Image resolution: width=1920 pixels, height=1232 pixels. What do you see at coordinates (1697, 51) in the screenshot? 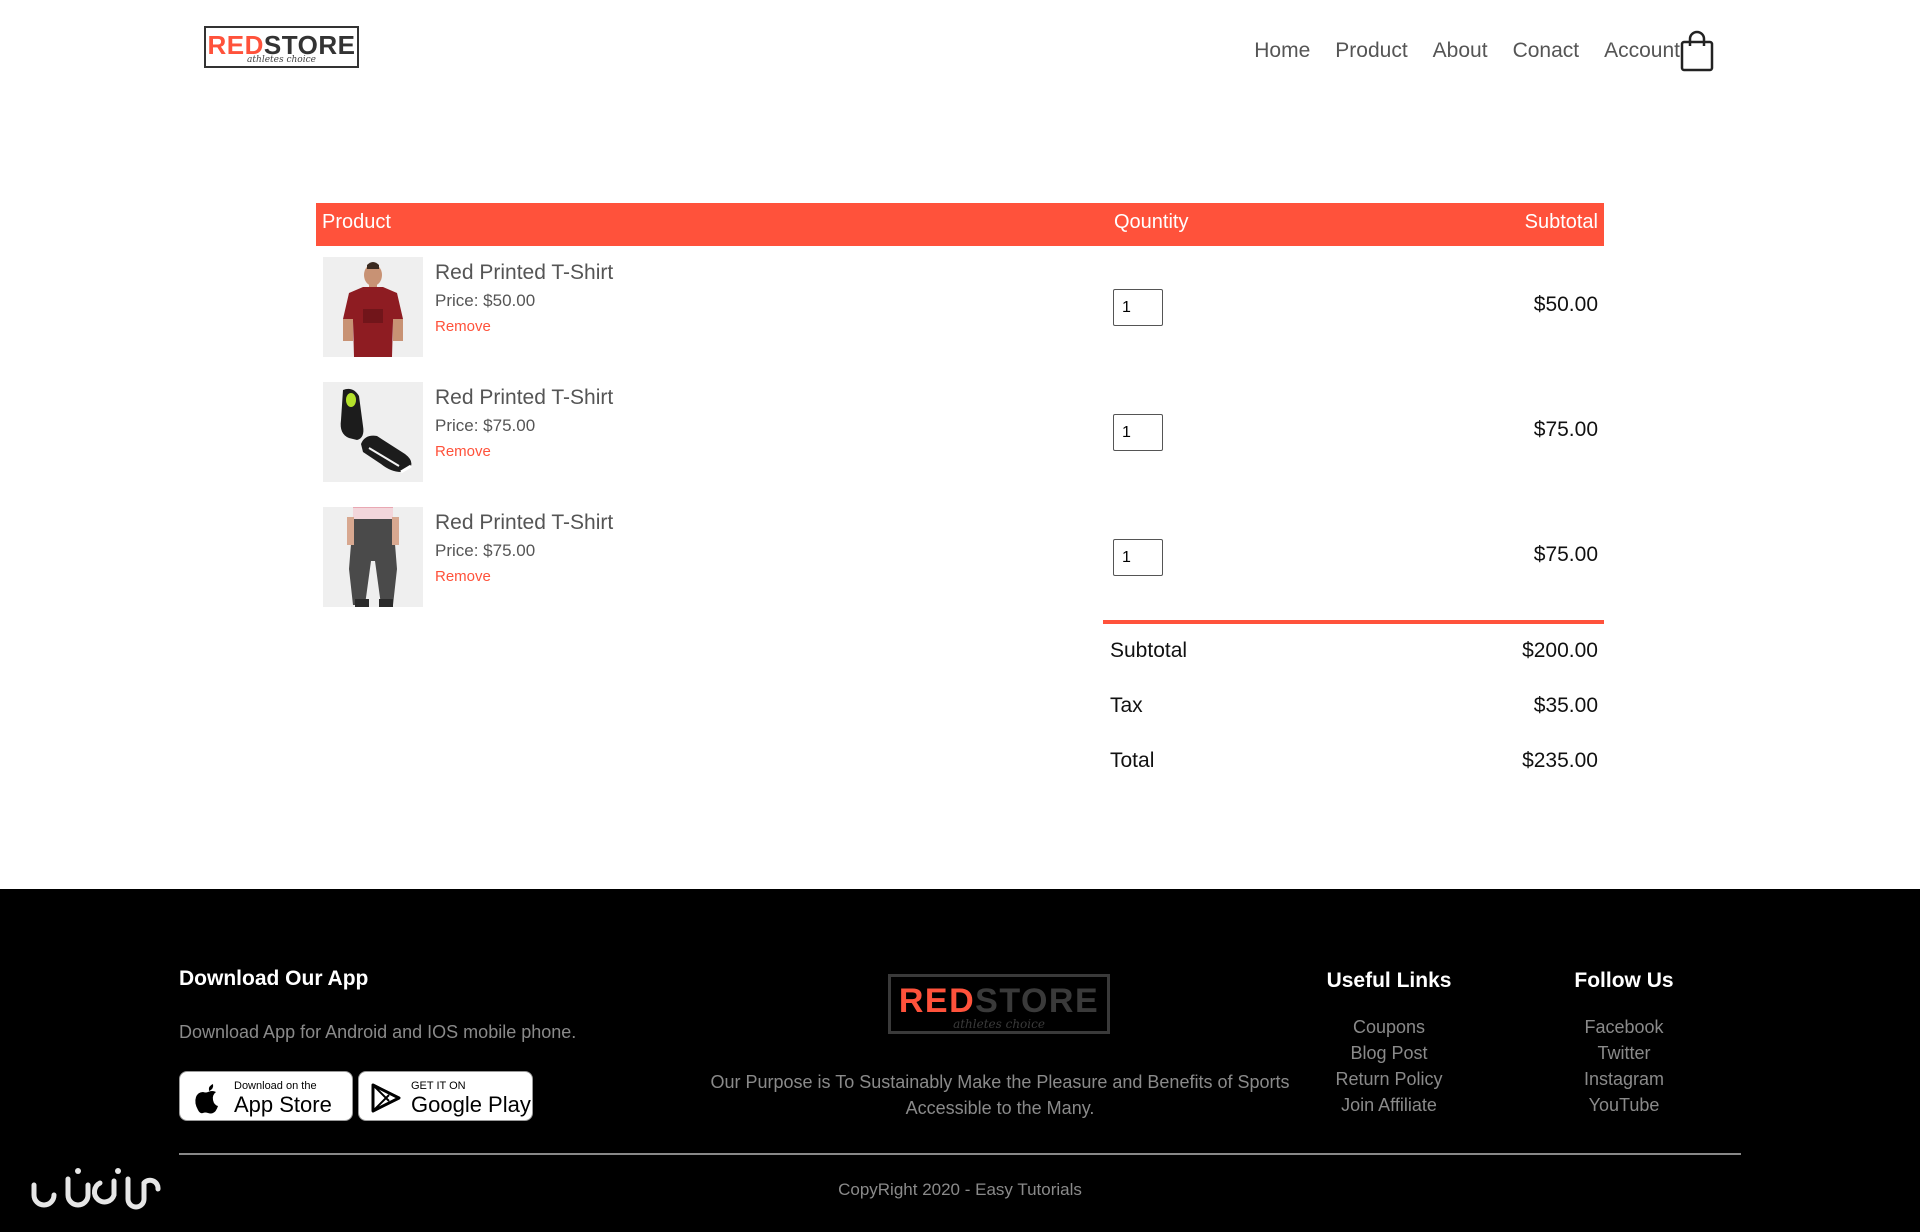
I see `shopping-bag-icon` at bounding box center [1697, 51].